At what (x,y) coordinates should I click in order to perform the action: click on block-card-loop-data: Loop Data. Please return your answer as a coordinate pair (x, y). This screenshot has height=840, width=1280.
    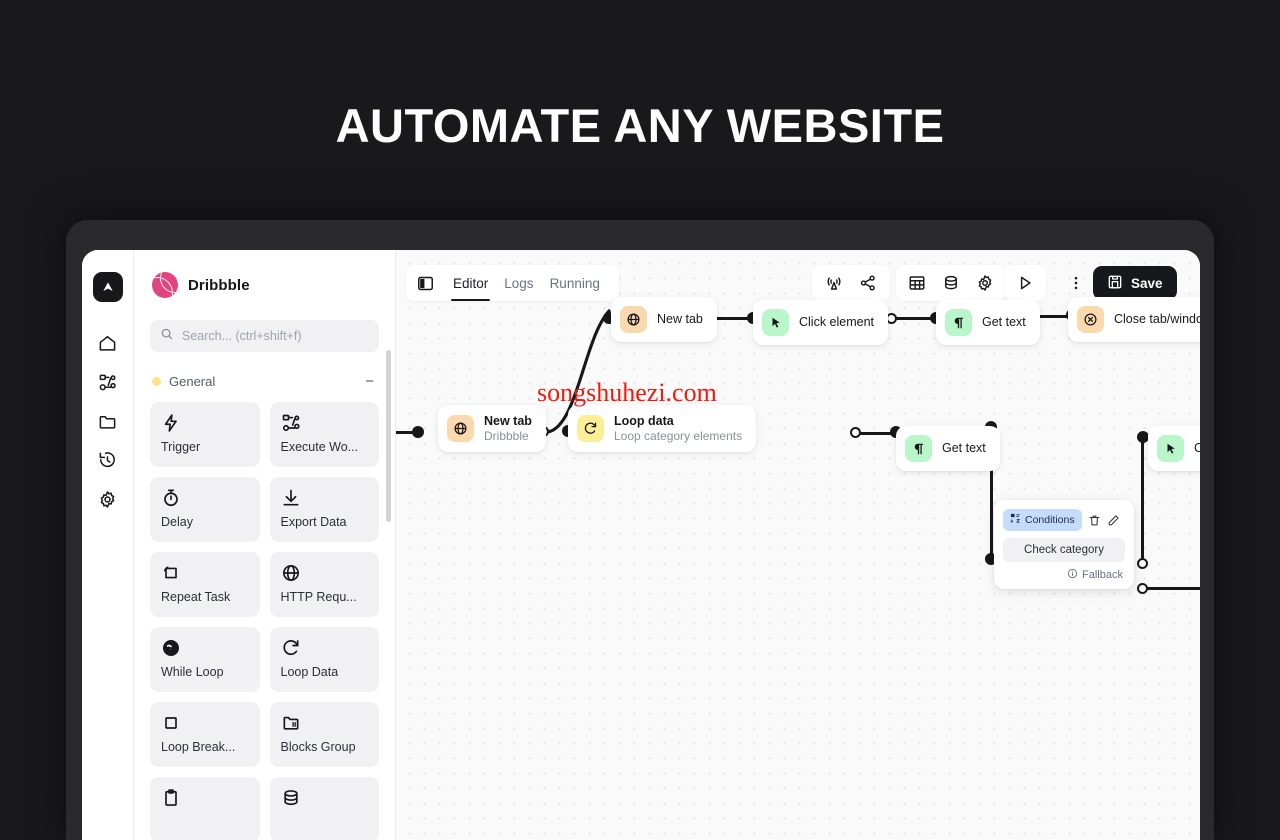
    Looking at the image, I should click on (324, 659).